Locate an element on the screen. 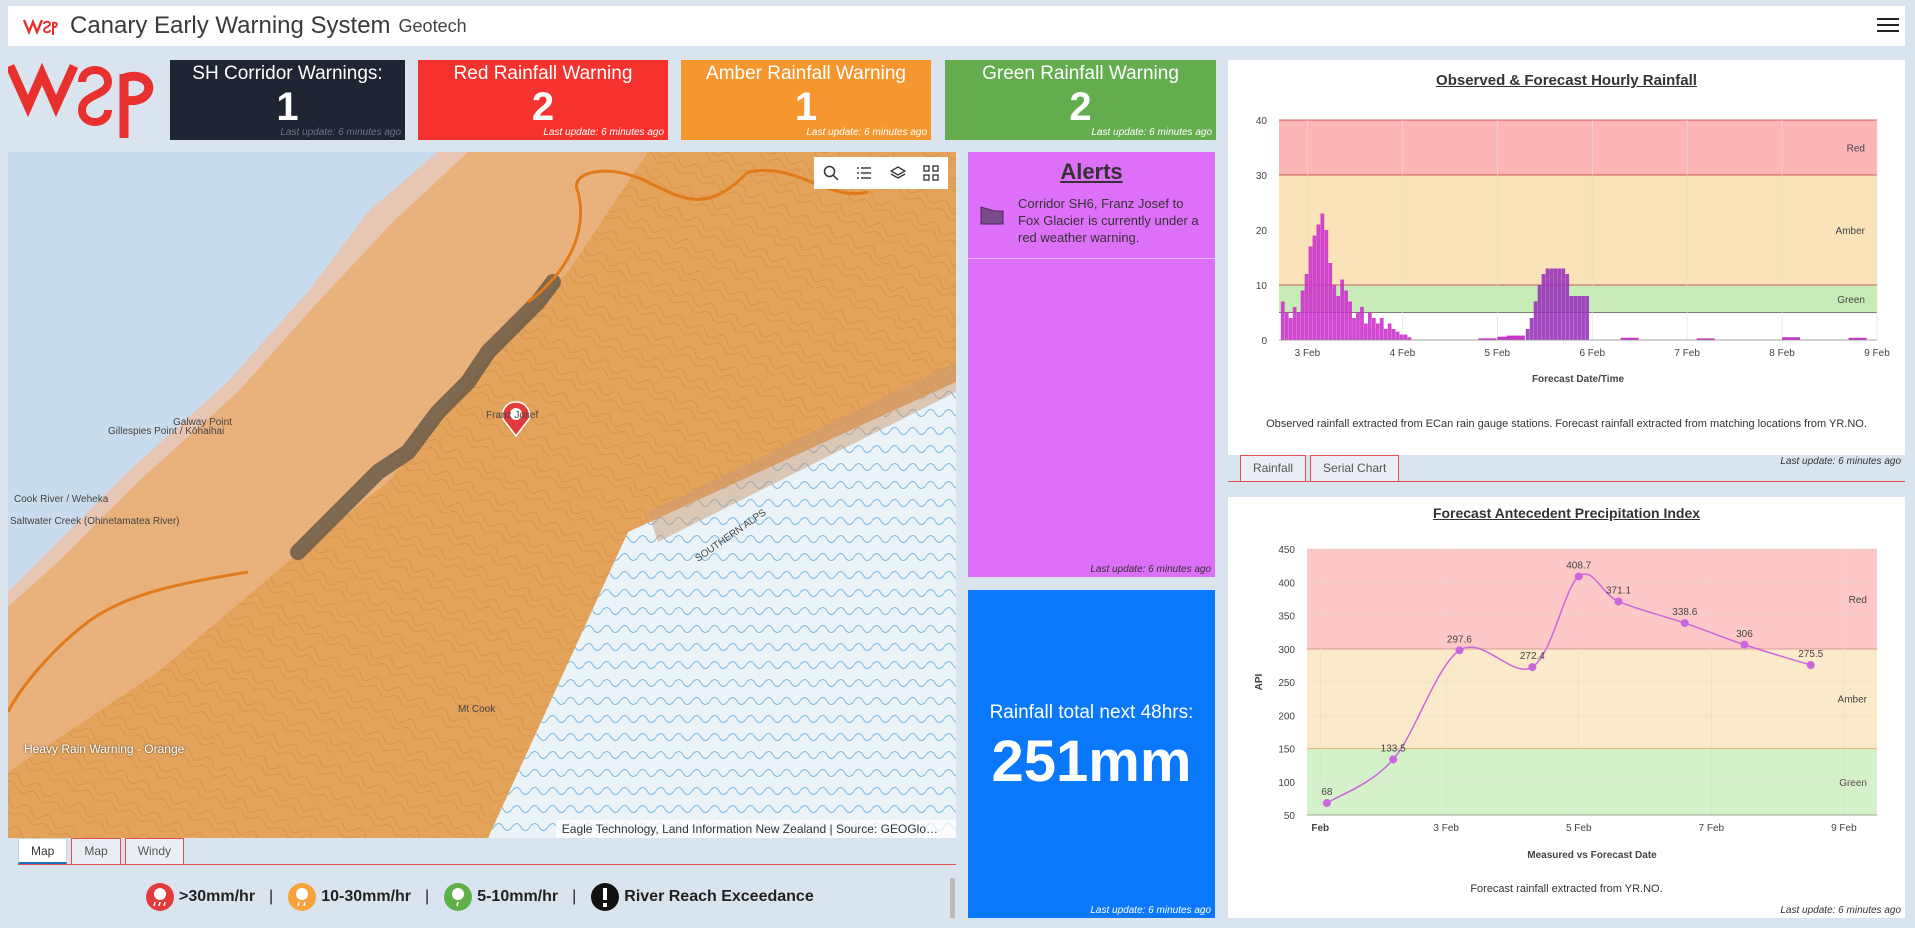 The height and width of the screenshot is (928, 1915). map-toolbar is located at coordinates (881, 173).